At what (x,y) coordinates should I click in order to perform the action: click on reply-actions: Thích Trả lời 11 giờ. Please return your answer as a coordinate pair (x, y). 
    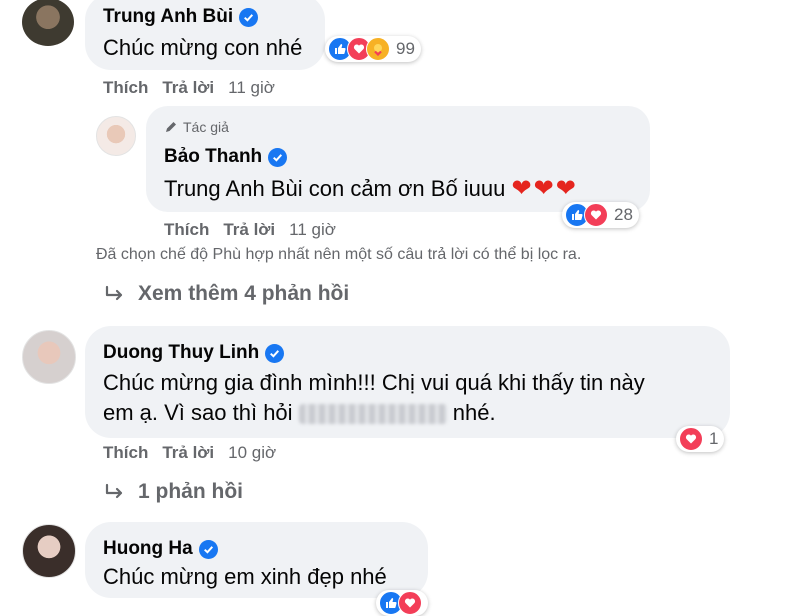
    Looking at the image, I should click on (250, 230).